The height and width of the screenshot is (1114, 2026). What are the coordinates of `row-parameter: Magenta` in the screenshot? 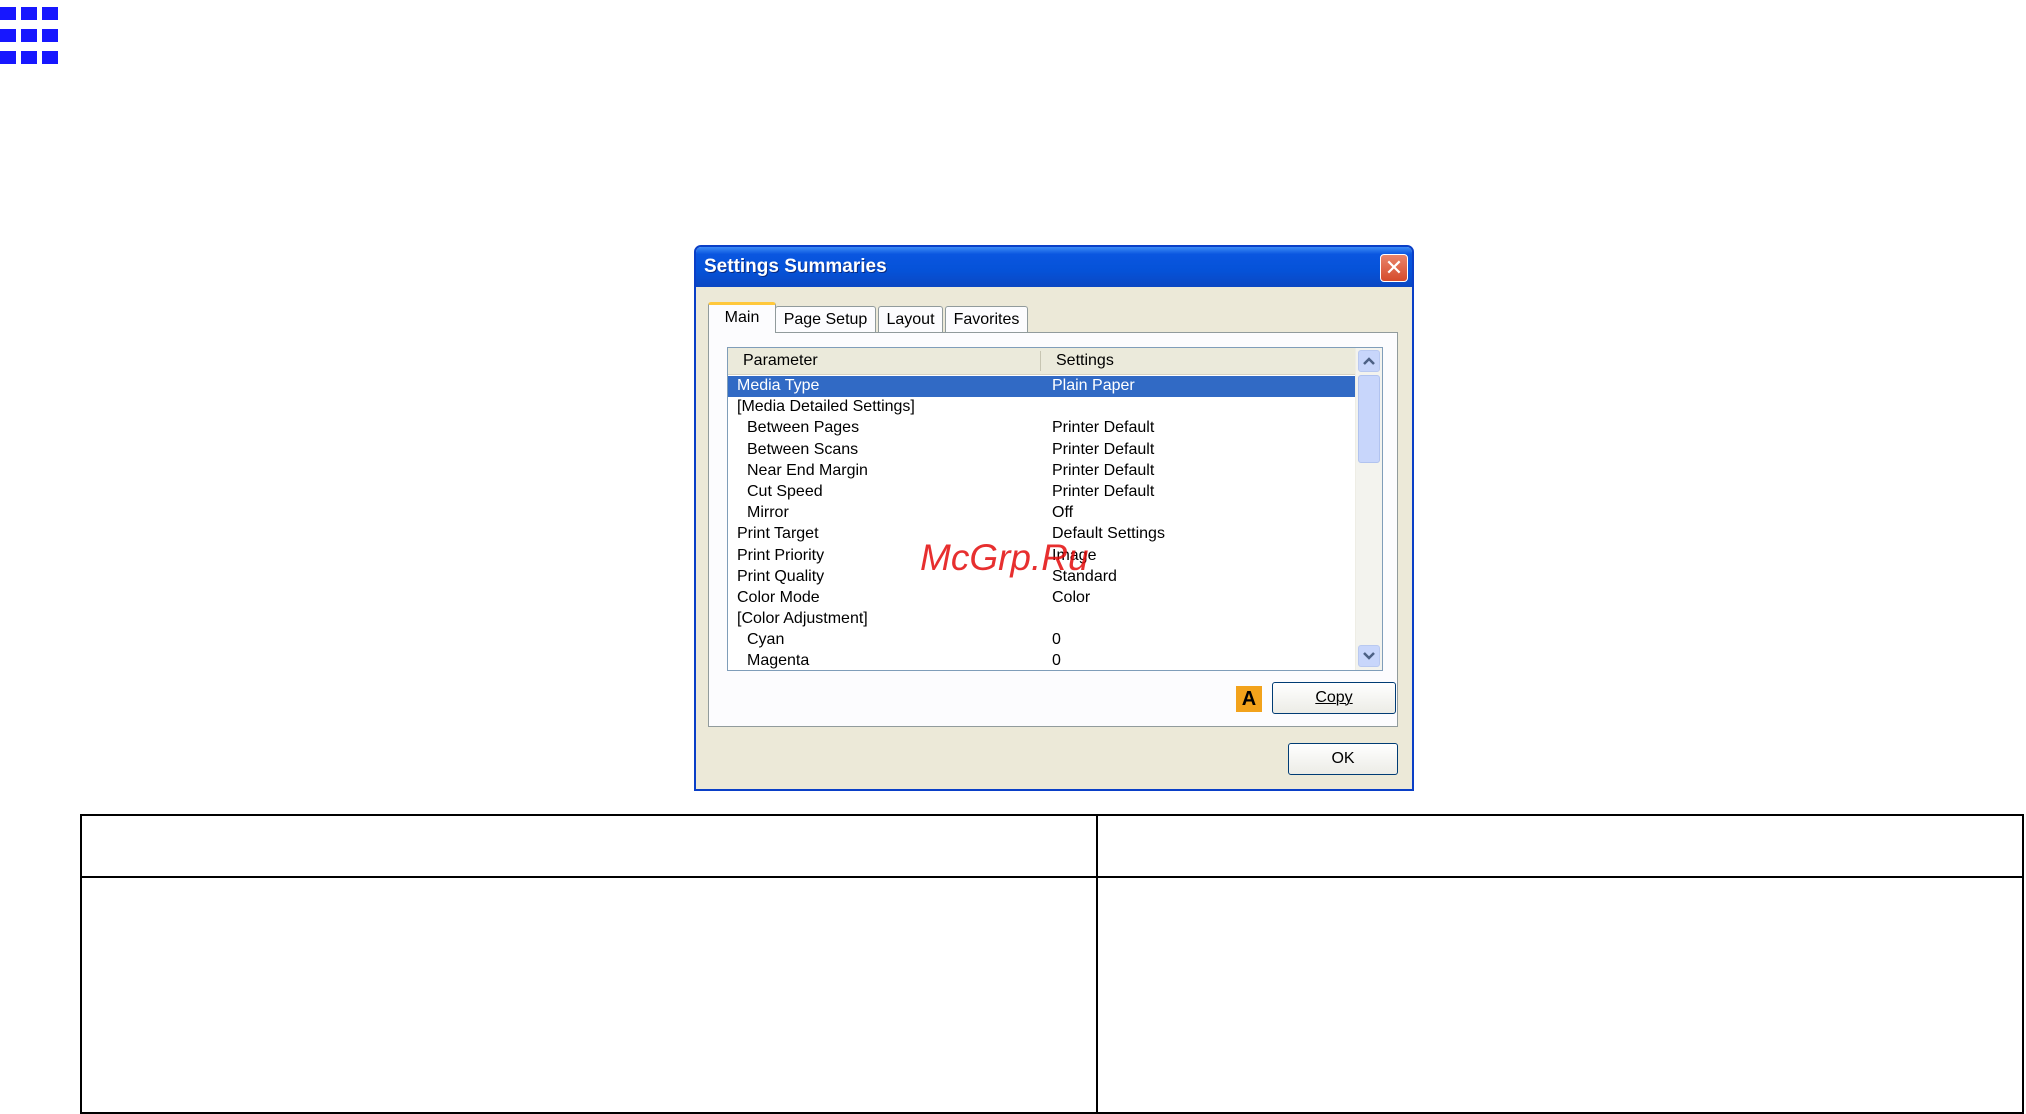 It's located at (778, 661).